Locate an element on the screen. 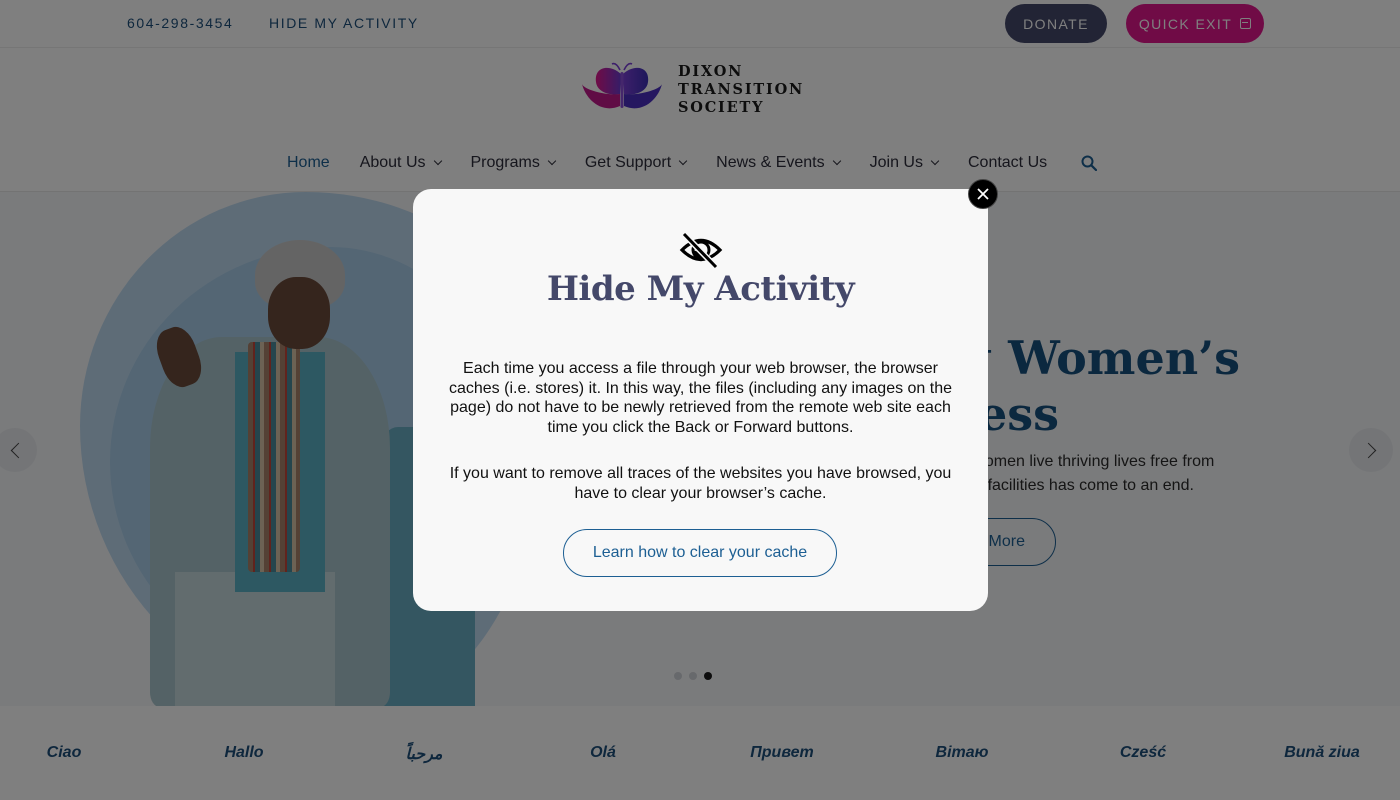 Image resolution: width=1400 pixels, height=800 pixels. modal-close-button is located at coordinates (983, 194).